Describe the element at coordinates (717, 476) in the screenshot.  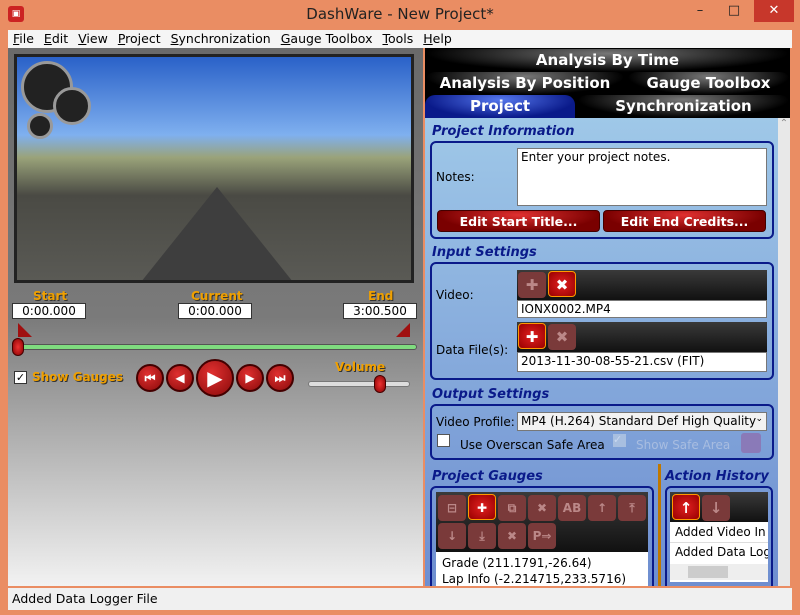
I see `action-history-heading: Action History` at that location.